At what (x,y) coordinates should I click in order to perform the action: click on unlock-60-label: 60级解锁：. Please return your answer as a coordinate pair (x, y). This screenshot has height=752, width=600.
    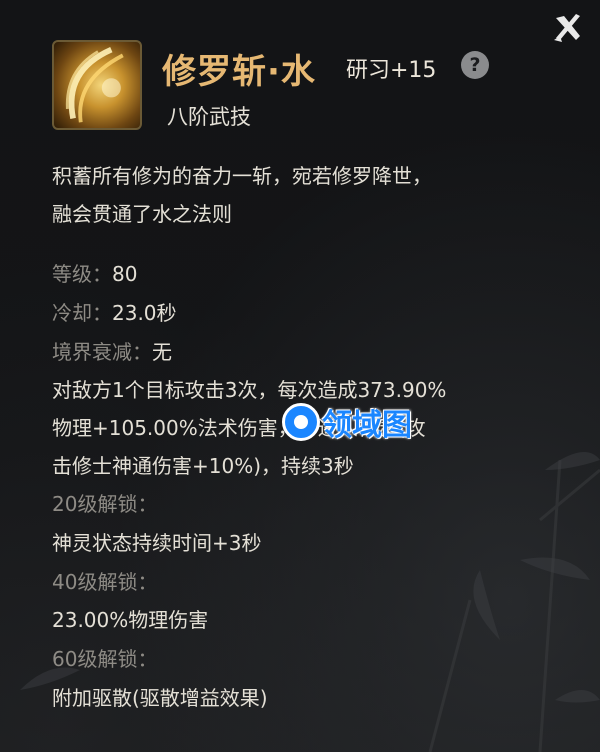
    Looking at the image, I should click on (105, 659).